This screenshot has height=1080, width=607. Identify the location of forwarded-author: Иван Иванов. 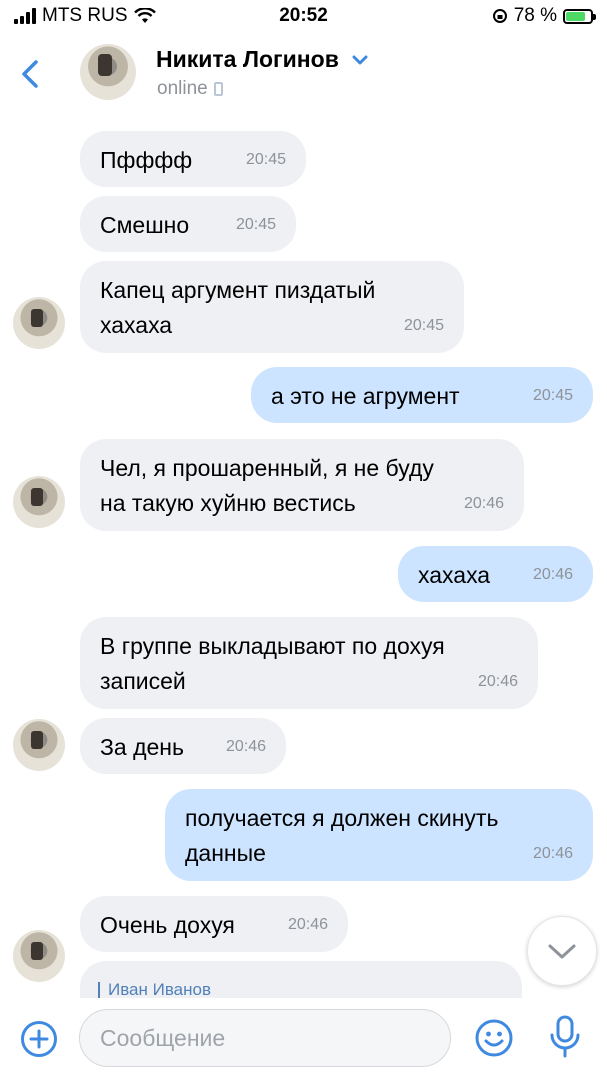
(154, 990).